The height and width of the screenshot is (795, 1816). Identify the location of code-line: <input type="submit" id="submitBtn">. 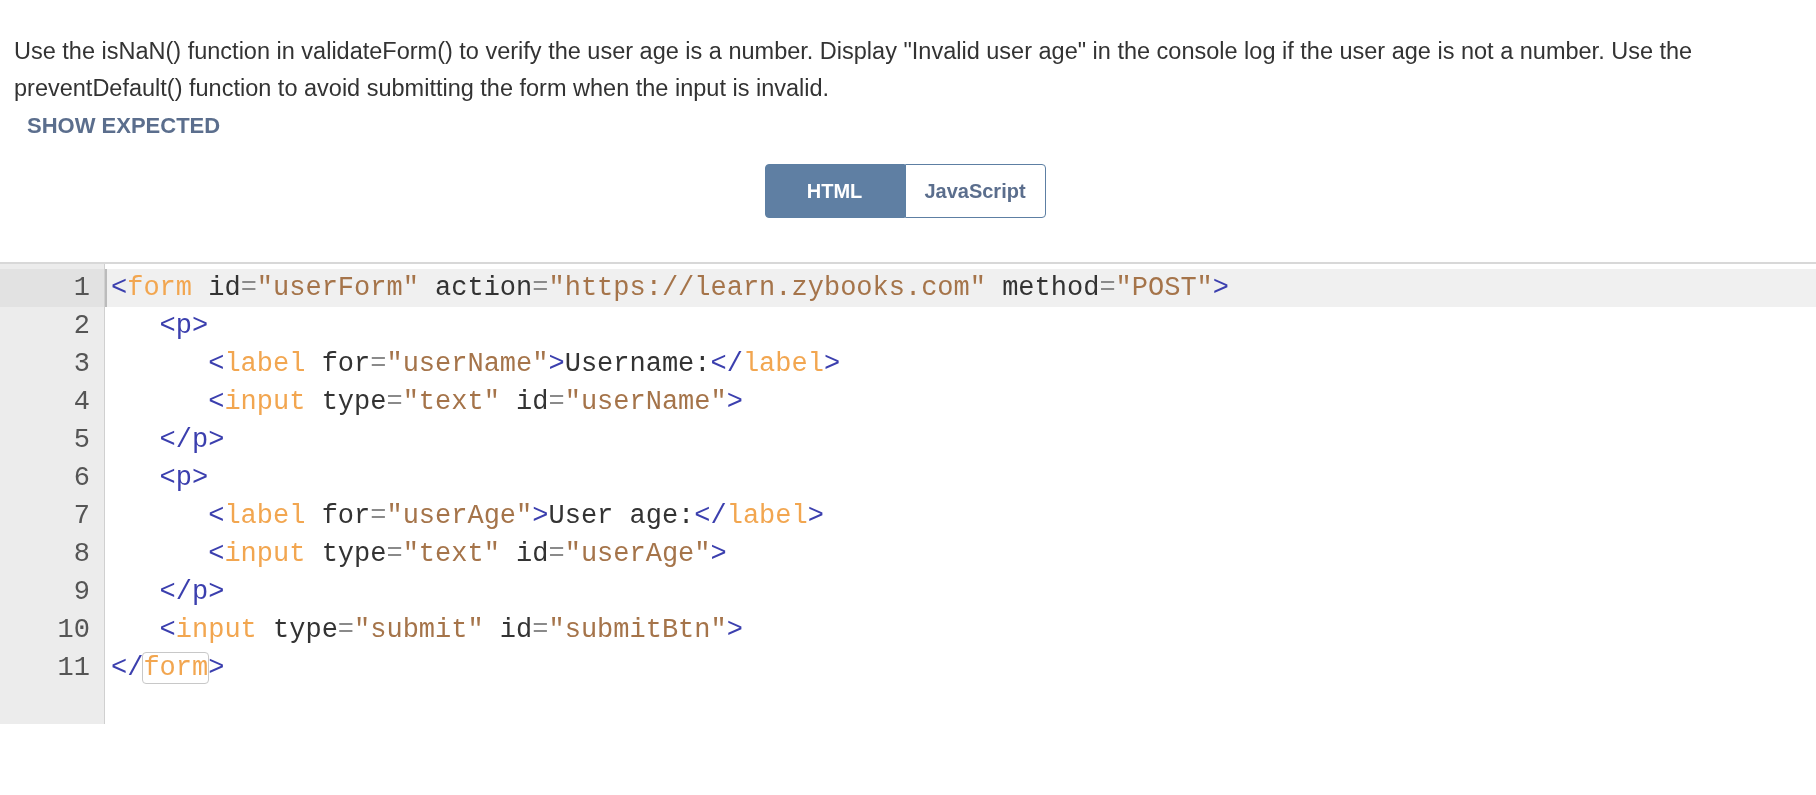
(451, 630).